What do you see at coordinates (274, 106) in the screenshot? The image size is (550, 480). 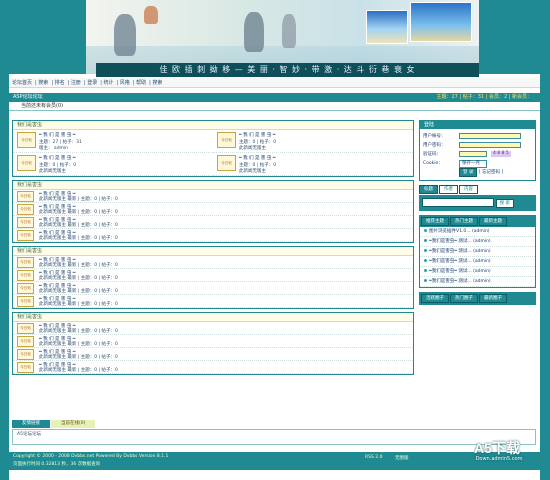 I see `online-bar: 当前还未有会员(0)` at bounding box center [274, 106].